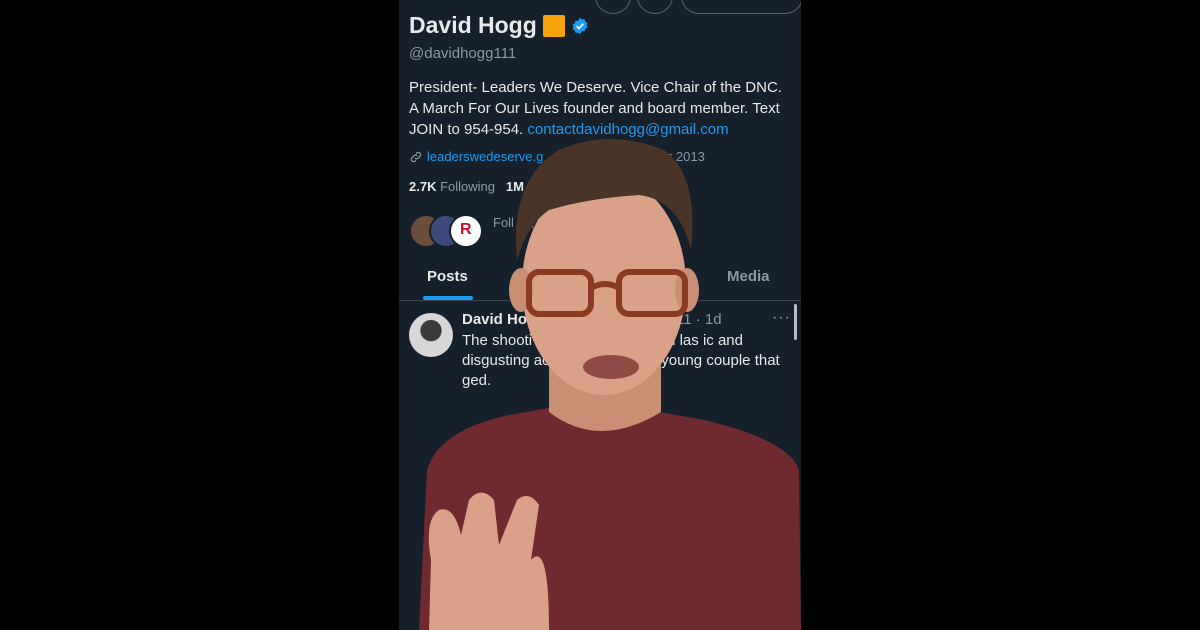 Image resolution: width=1200 pixels, height=630 pixels. What do you see at coordinates (627, 129) in the screenshot?
I see `bio-email-link: contactdavidhogg@gmail.com` at bounding box center [627, 129].